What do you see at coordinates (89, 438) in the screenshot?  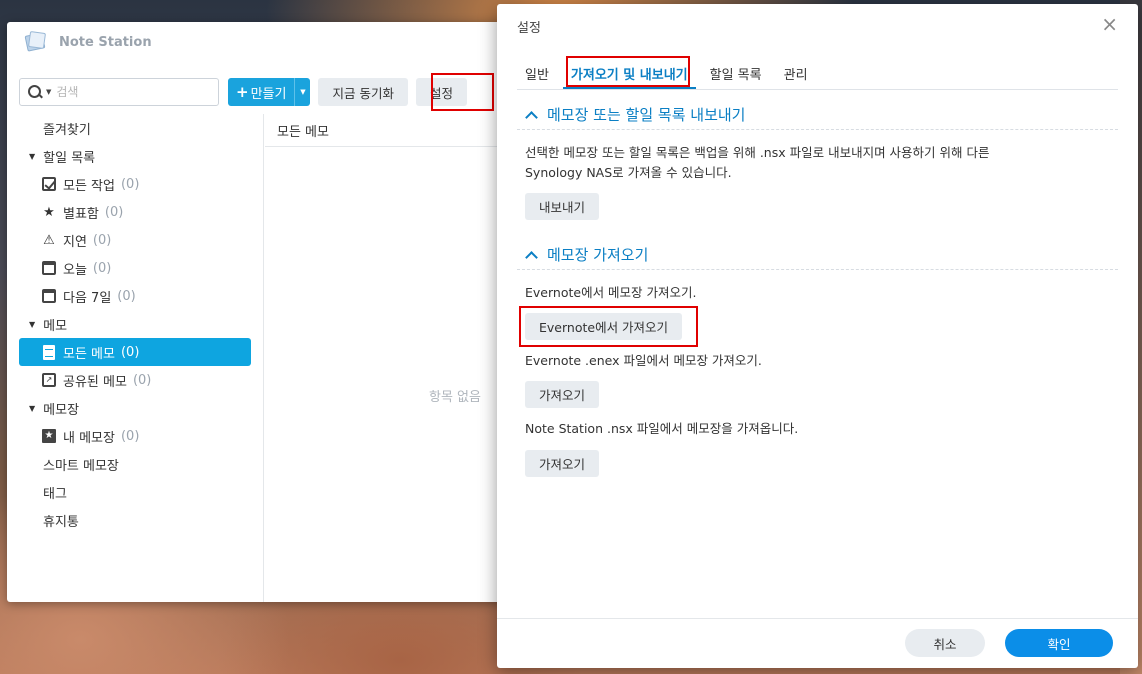 I see `sidebar-item-label: 내 메모장` at bounding box center [89, 438].